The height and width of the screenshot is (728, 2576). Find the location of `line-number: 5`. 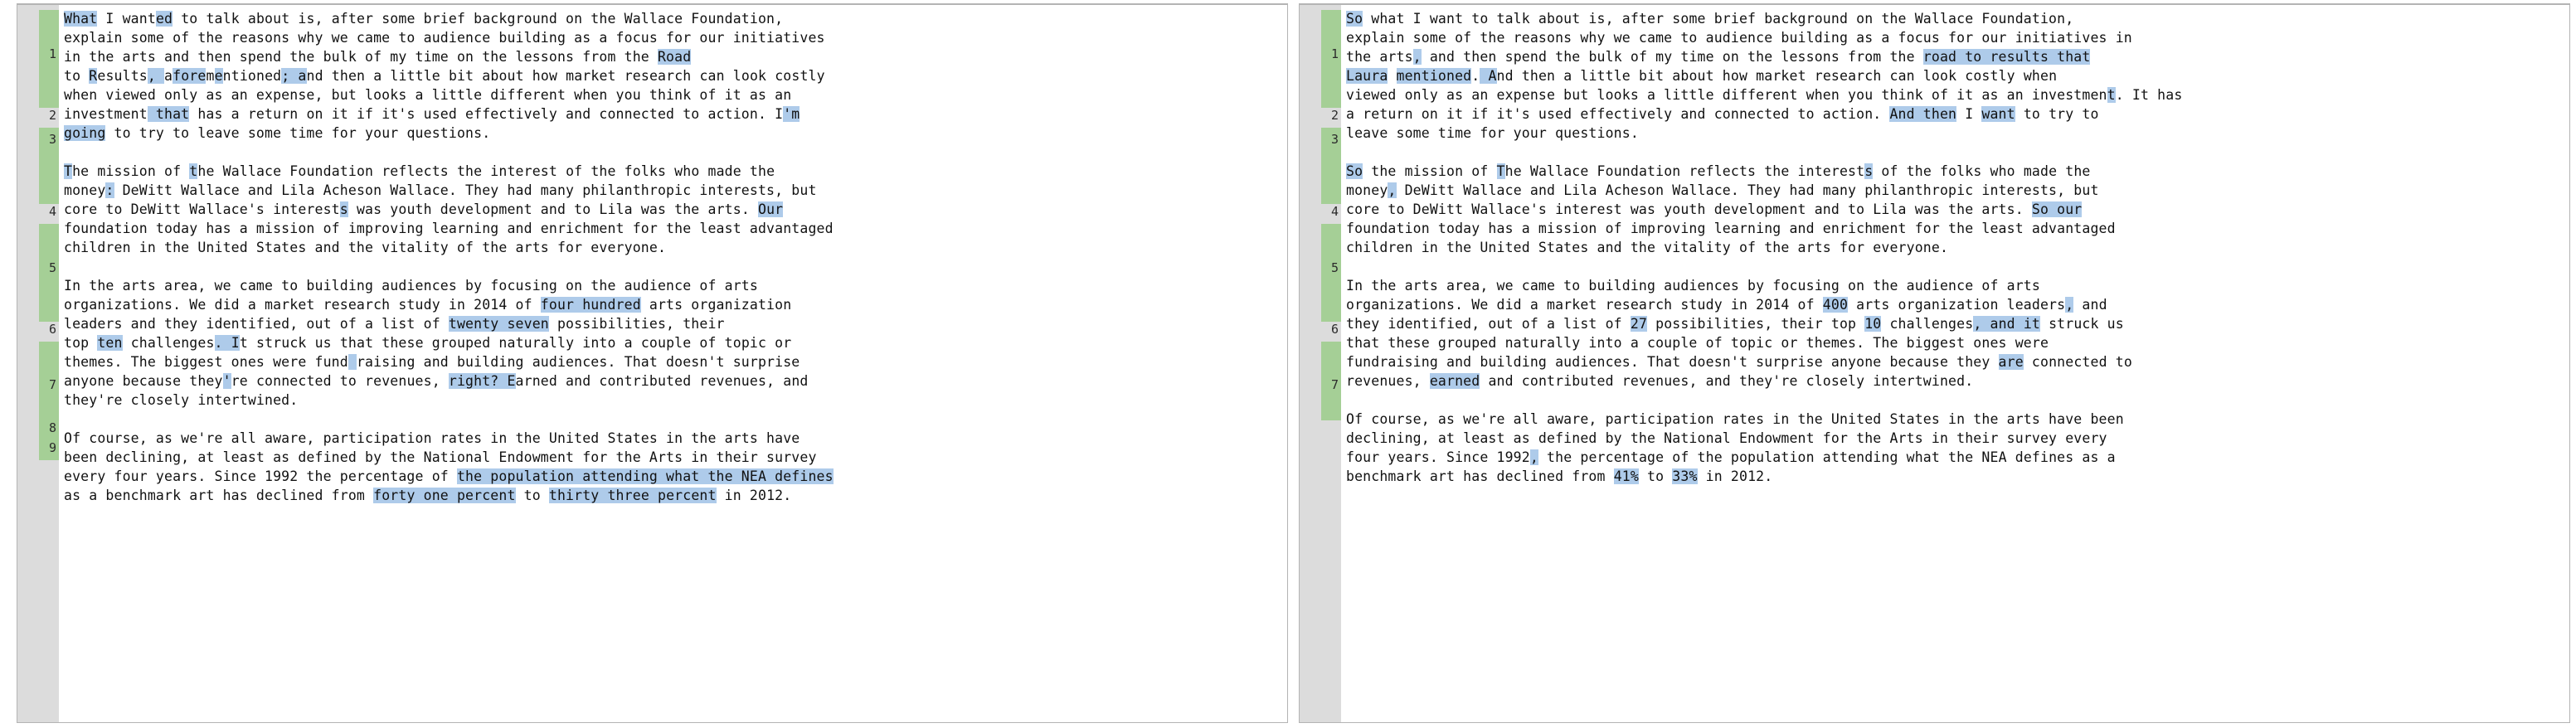

line-number: 5 is located at coordinates (1335, 267).